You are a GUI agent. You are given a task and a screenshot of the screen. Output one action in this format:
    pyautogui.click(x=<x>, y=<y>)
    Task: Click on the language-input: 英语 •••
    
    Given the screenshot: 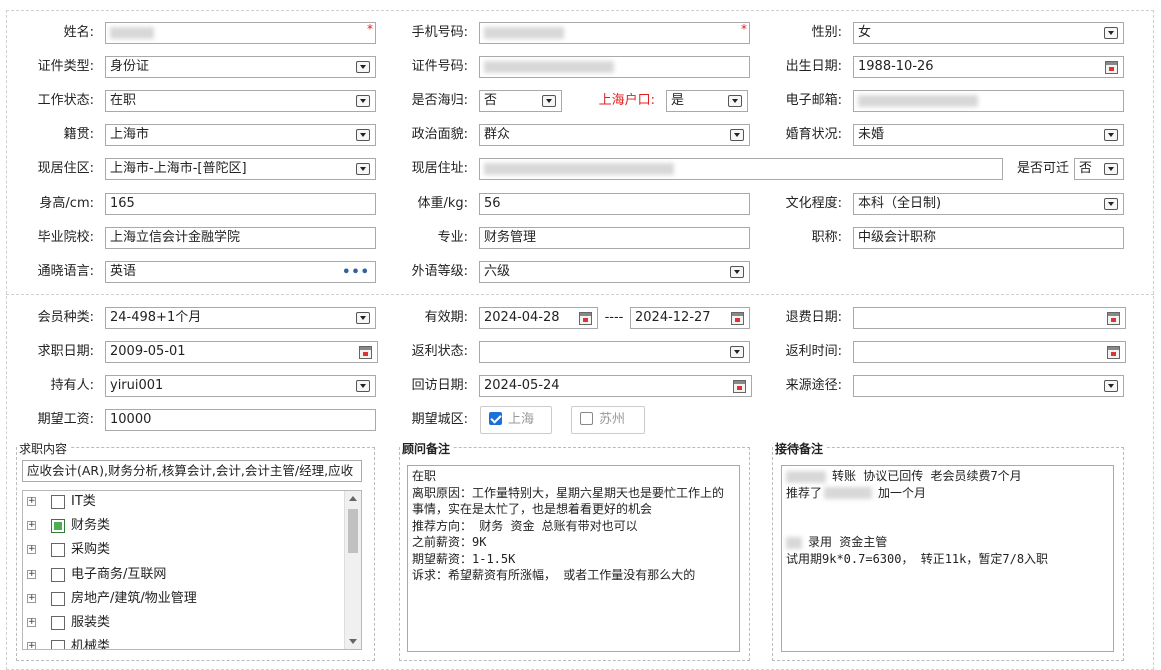 What is the action you would take?
    pyautogui.click(x=240, y=272)
    